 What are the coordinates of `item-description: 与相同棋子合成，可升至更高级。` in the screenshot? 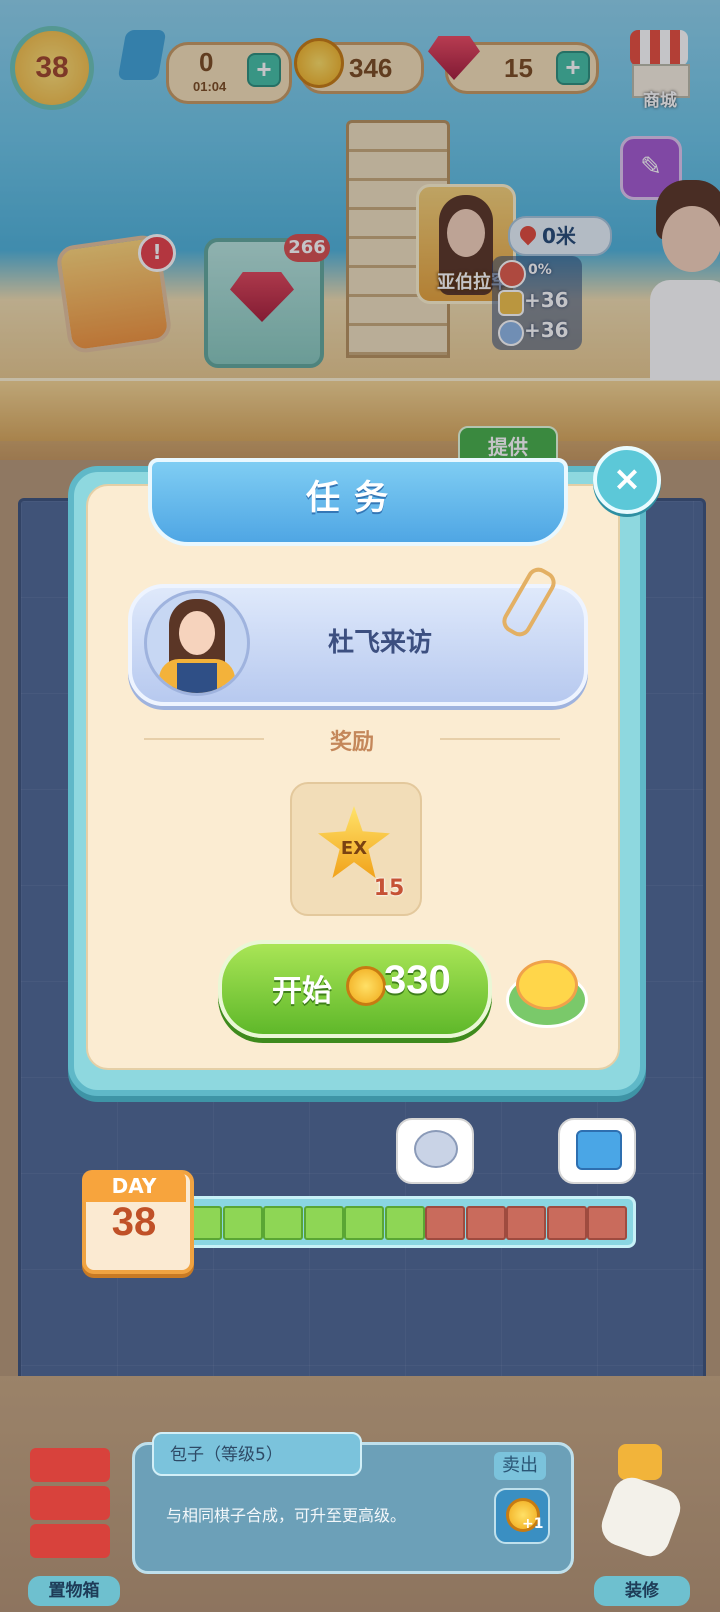 It's located at (286, 1515).